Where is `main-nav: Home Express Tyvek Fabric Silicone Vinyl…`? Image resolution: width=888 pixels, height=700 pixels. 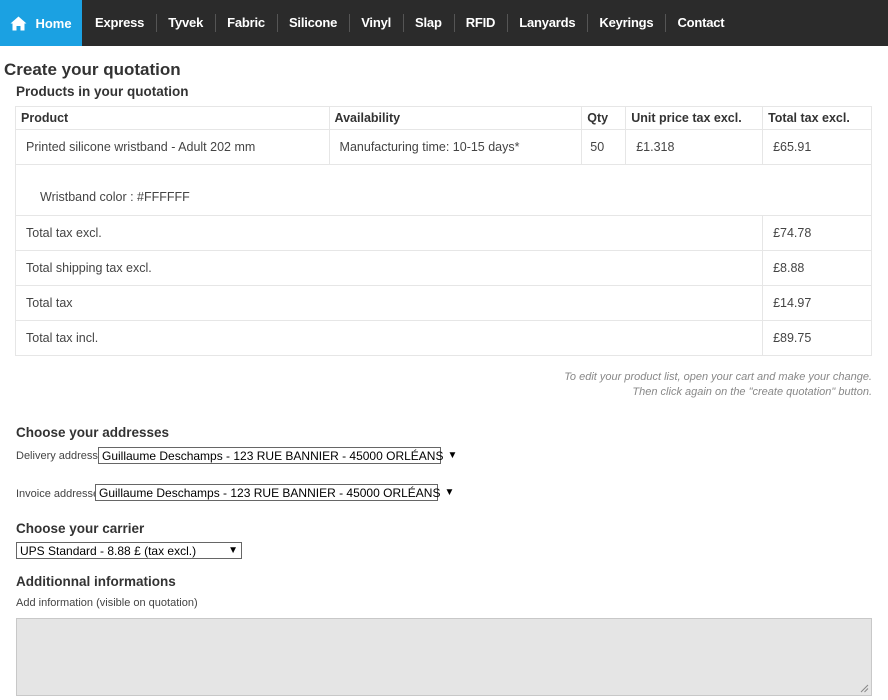 main-nav: Home Express Tyvek Fabric Silicone Vinyl… is located at coordinates (444, 23).